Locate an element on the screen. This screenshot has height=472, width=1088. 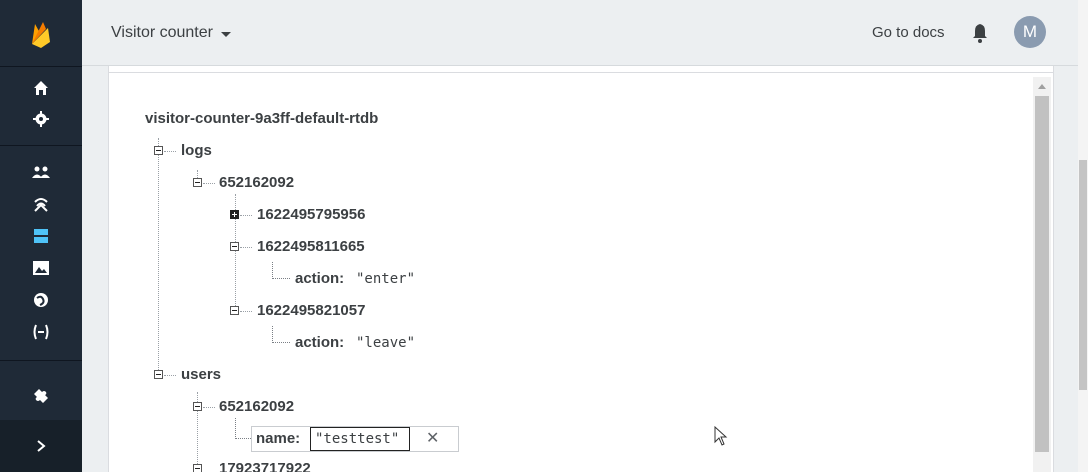
tree-node-log-entry: 1622495811665 is located at coordinates (311, 246).